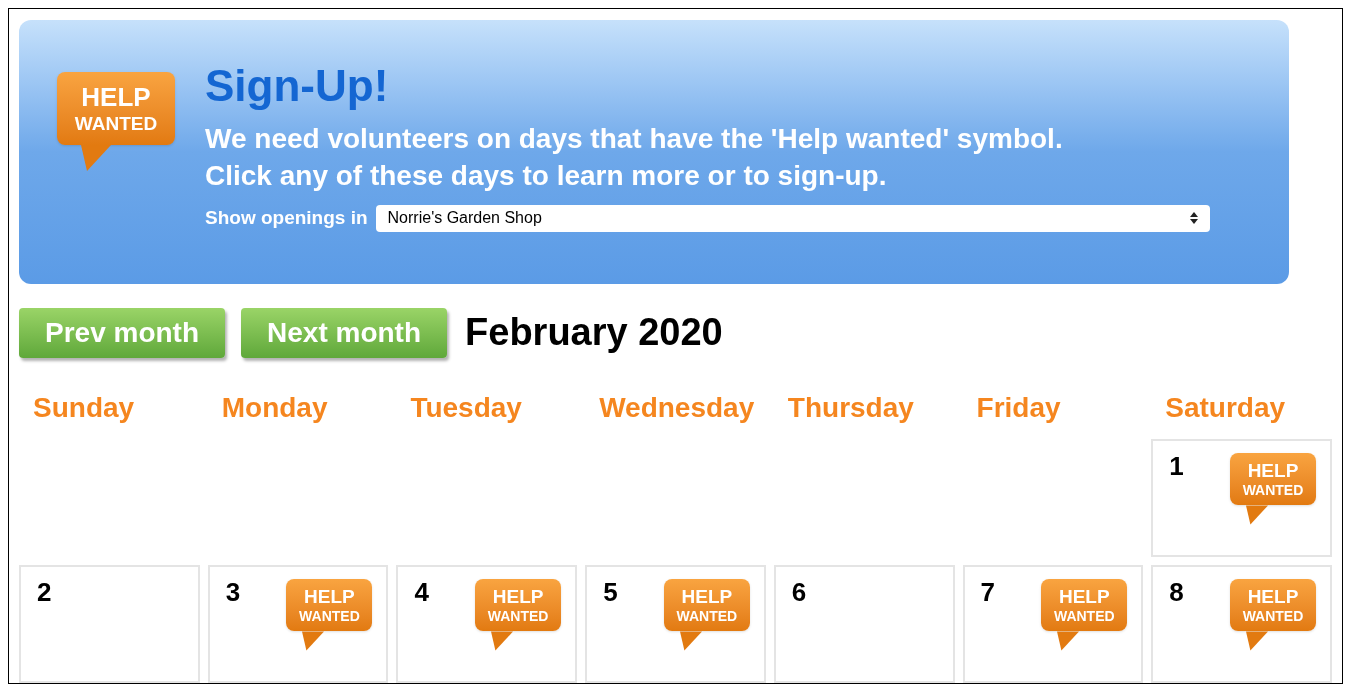 This screenshot has width=1351, height=692. Describe the element at coordinates (792, 218) in the screenshot. I see `location-select: Norrie's Garden Shop` at that location.